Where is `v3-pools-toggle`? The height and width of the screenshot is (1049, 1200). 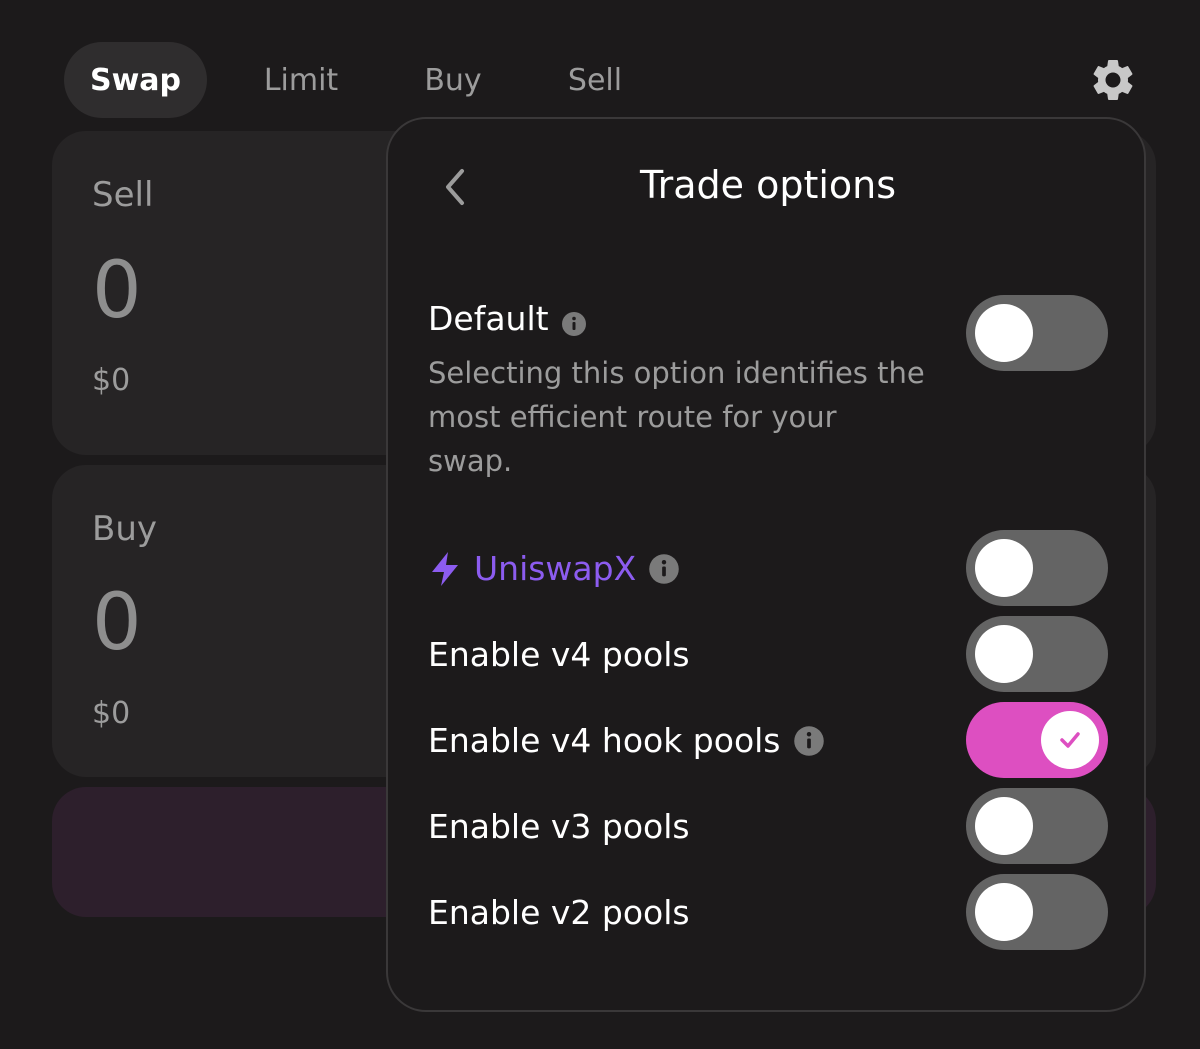
v3-pools-toggle is located at coordinates (1037, 826).